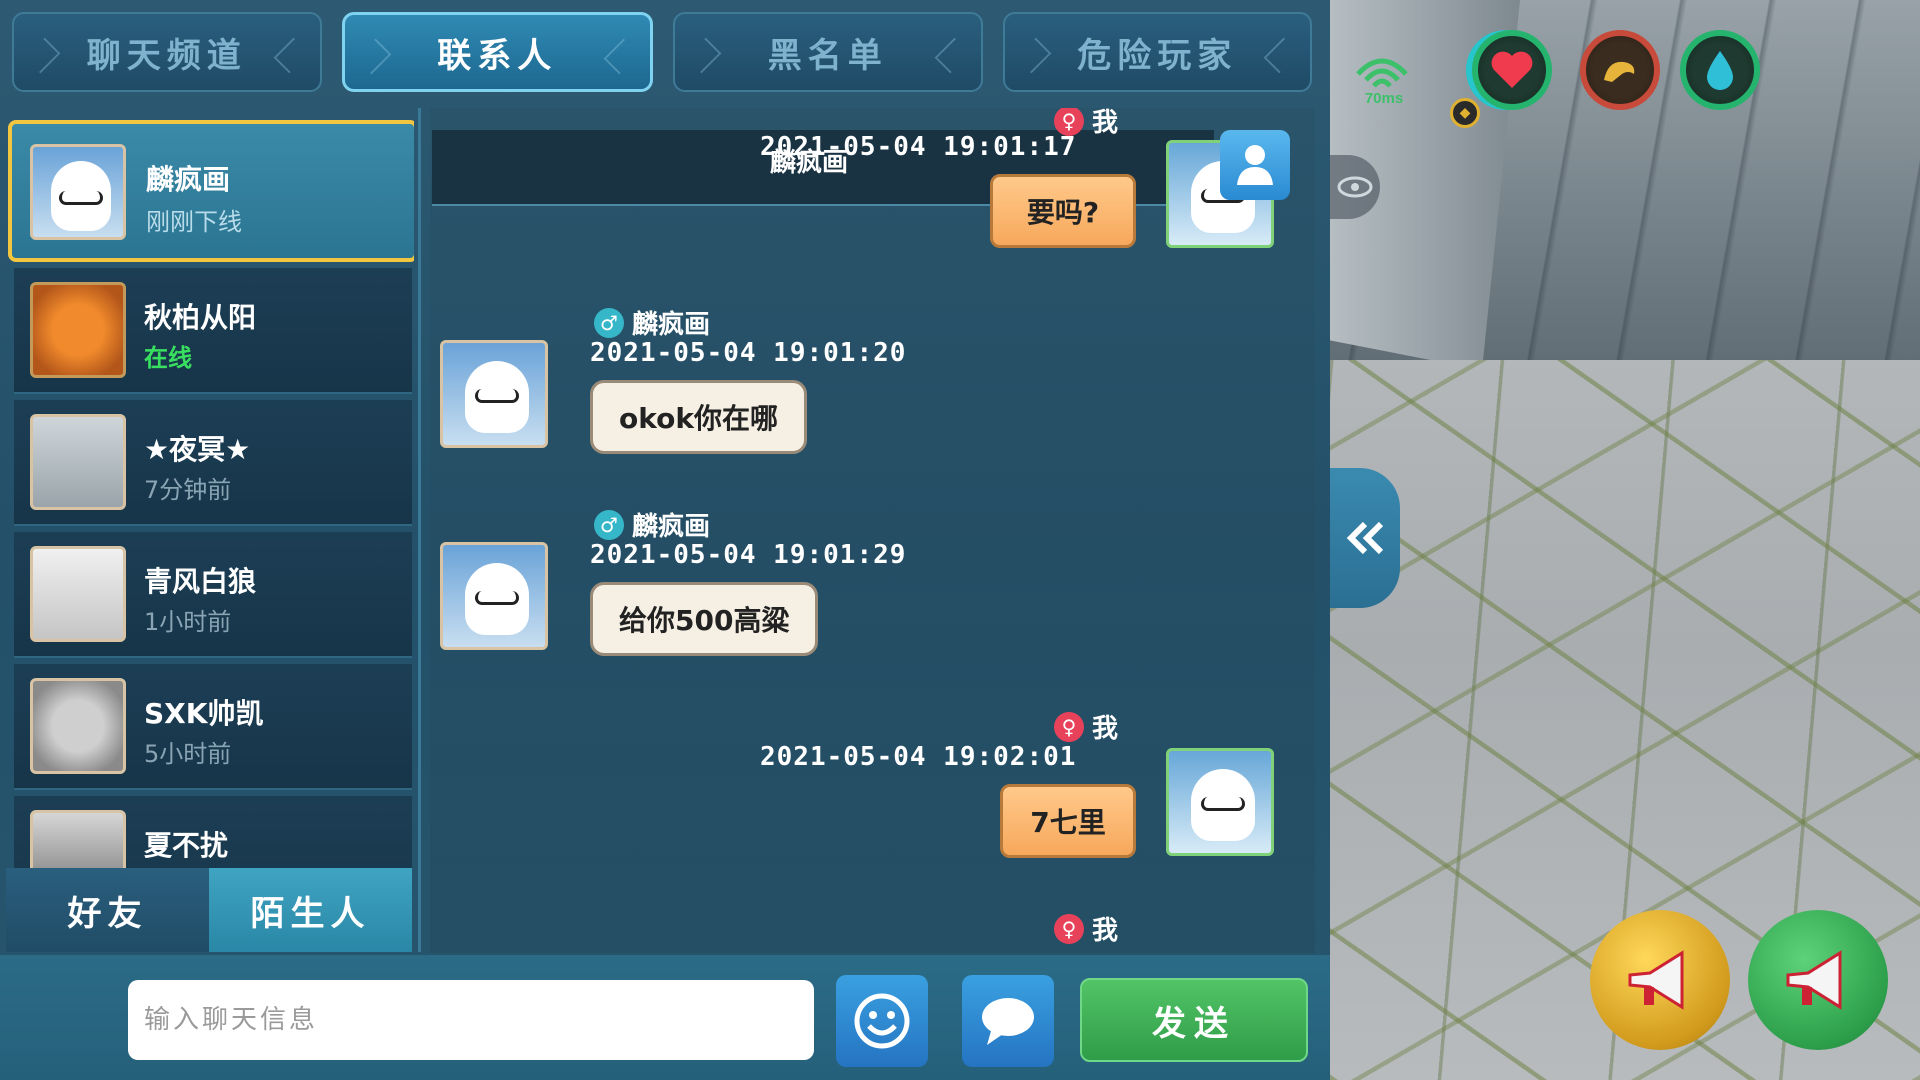 The height and width of the screenshot is (1080, 1920). What do you see at coordinates (200, 317) in the screenshot?
I see `contact-name: 秋柏从阳` at bounding box center [200, 317].